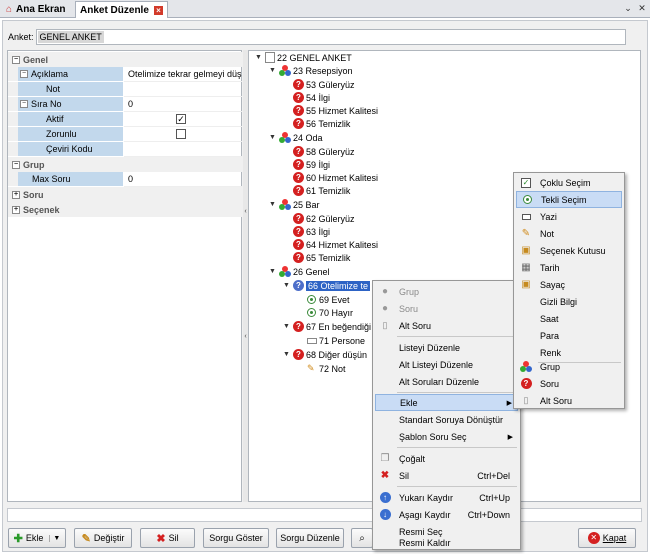 The width and height of the screenshot is (650, 554). Describe the element at coordinates (125, 194) in the screenshot. I see `category-soru: + Soru` at that location.